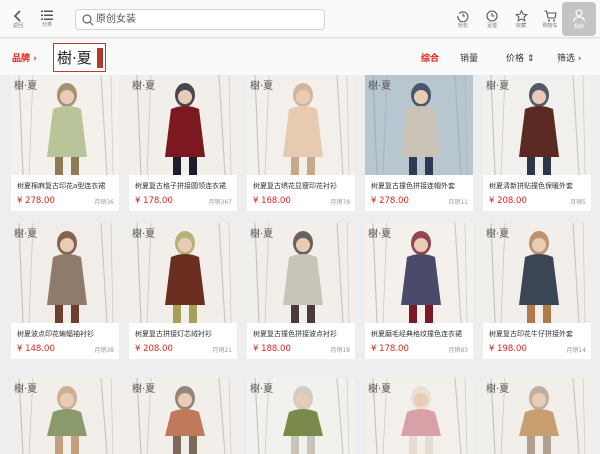 This screenshot has height=454, width=600. What do you see at coordinates (47, 19) in the screenshot?
I see `category-button: 分类` at bounding box center [47, 19].